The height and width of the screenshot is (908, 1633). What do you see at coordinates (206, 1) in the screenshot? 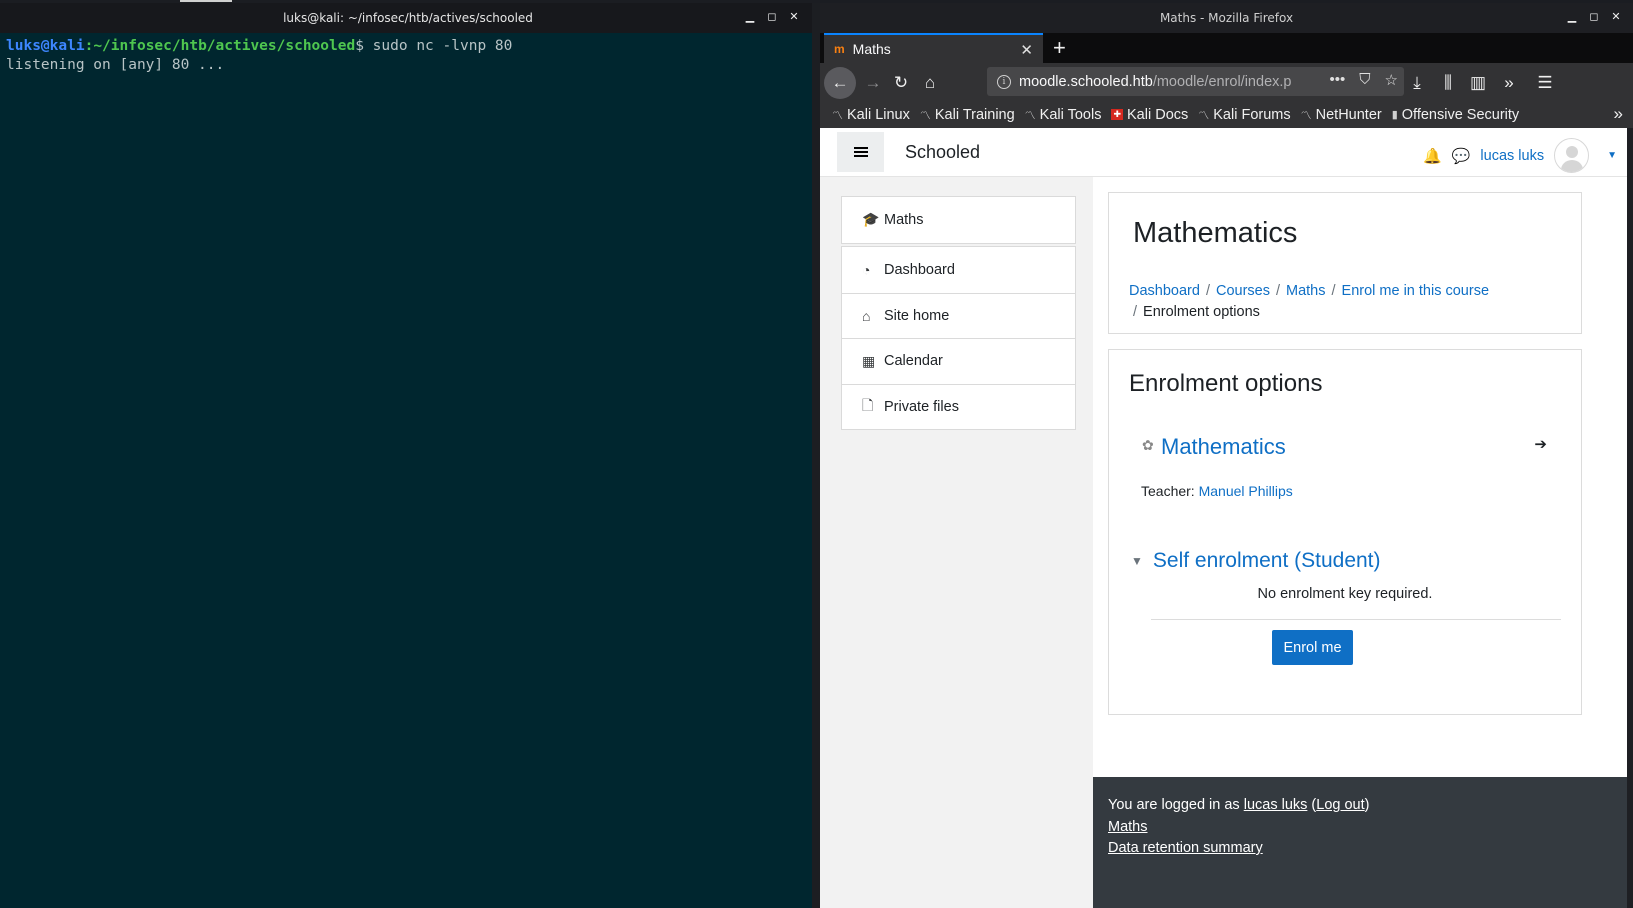
I see `workspace-indicator` at bounding box center [206, 1].